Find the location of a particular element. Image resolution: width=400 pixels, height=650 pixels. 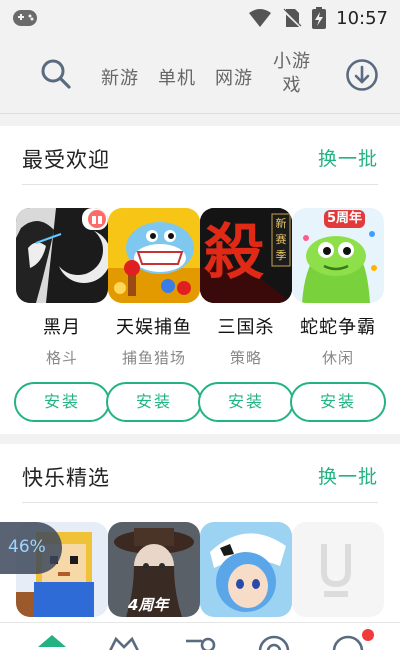

game-name: 黑月 is located at coordinates (62, 327).